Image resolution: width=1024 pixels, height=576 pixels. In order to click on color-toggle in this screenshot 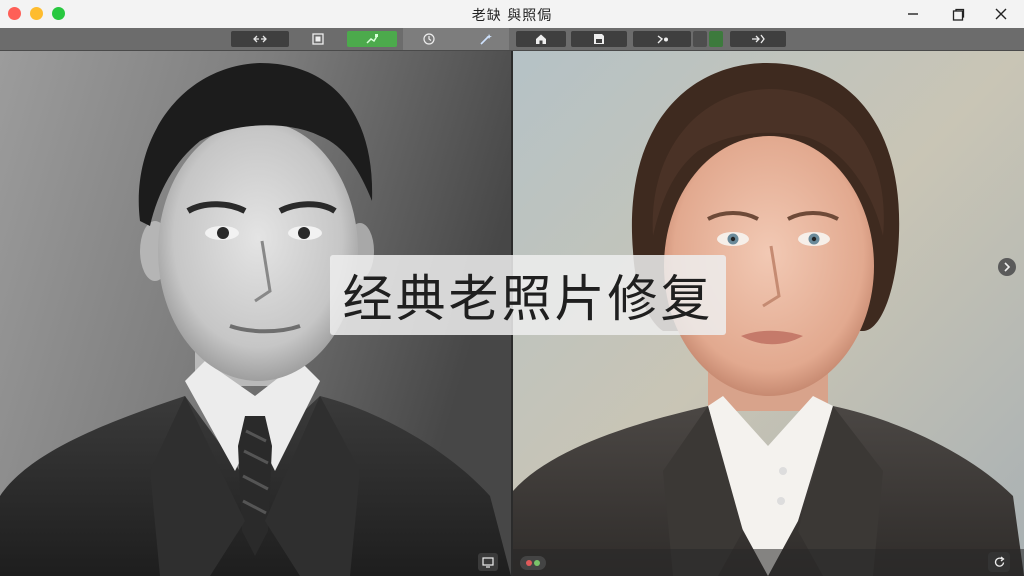, I will do `click(533, 563)`.